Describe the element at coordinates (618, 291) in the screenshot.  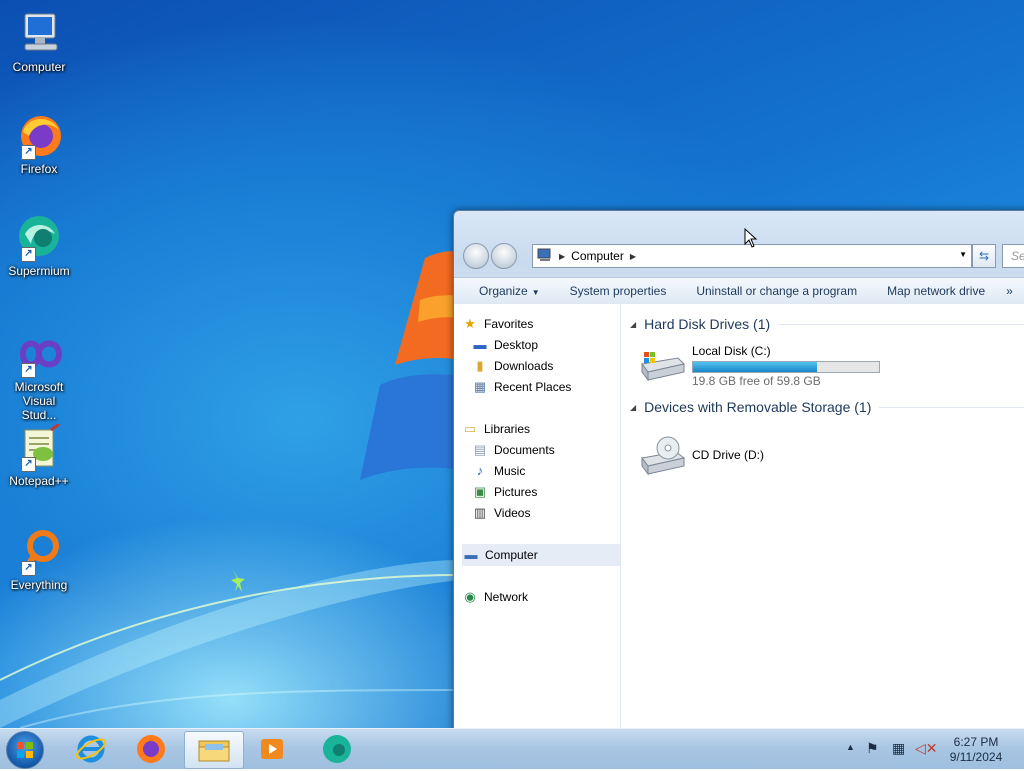
I see `system-properties-button: System properties` at that location.